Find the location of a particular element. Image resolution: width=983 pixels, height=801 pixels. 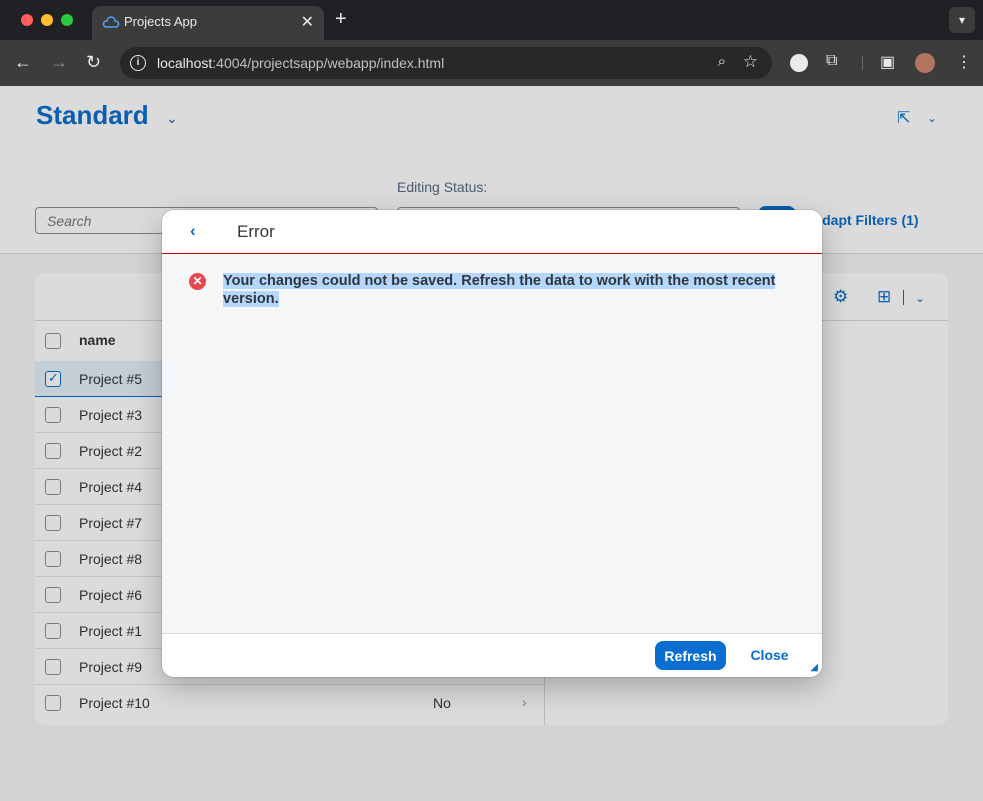

back-arrow-icon: ← is located at coordinates (23, 62).